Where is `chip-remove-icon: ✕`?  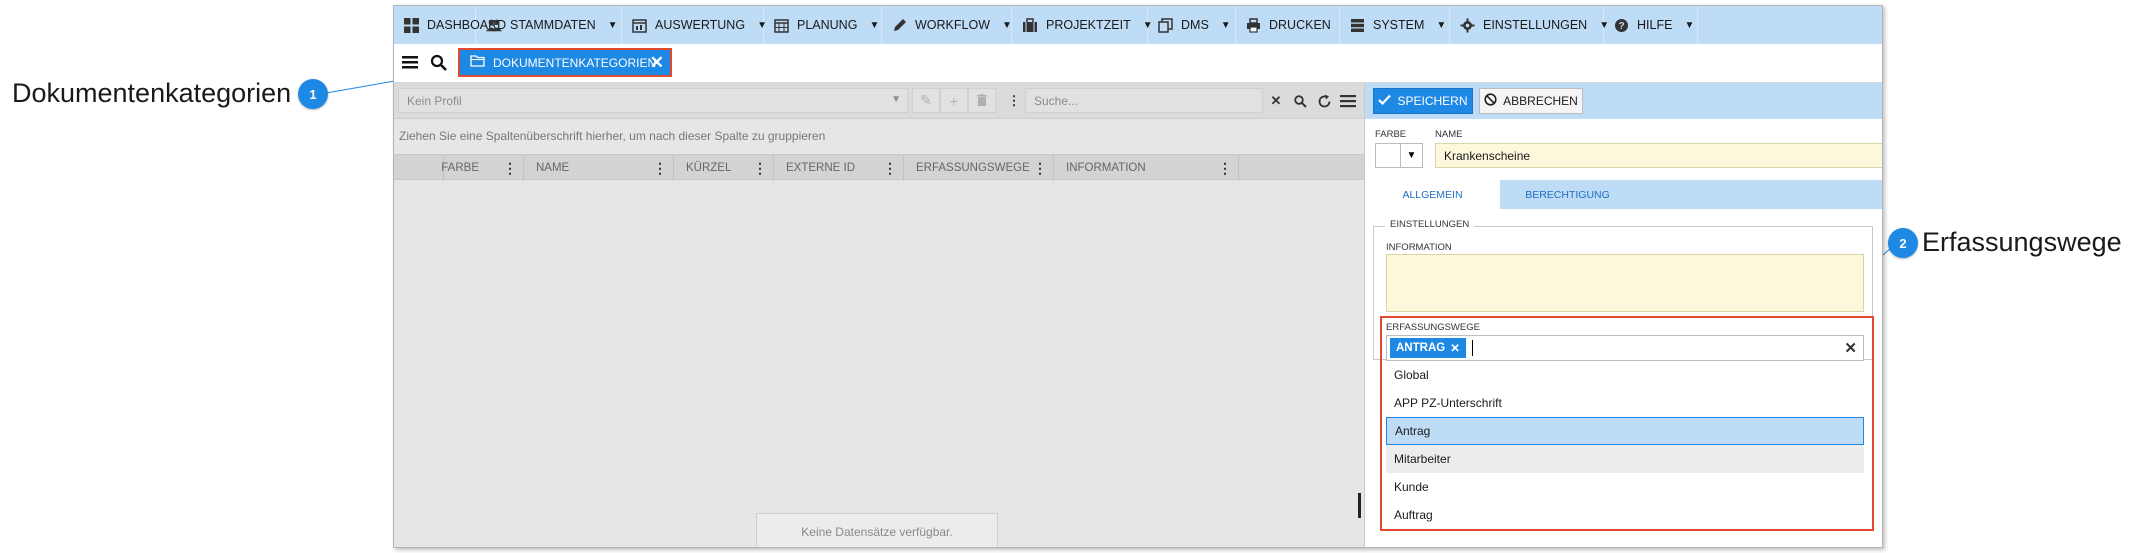
chip-remove-icon: ✕ is located at coordinates (1455, 348).